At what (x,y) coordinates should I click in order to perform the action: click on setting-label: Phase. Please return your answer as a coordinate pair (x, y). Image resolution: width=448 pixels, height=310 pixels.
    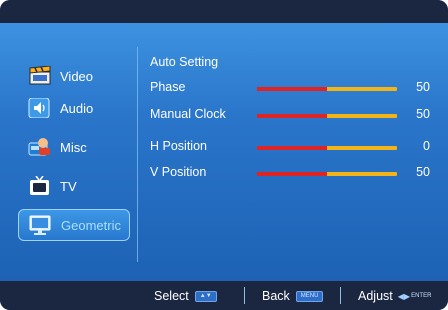
    Looking at the image, I should click on (168, 87).